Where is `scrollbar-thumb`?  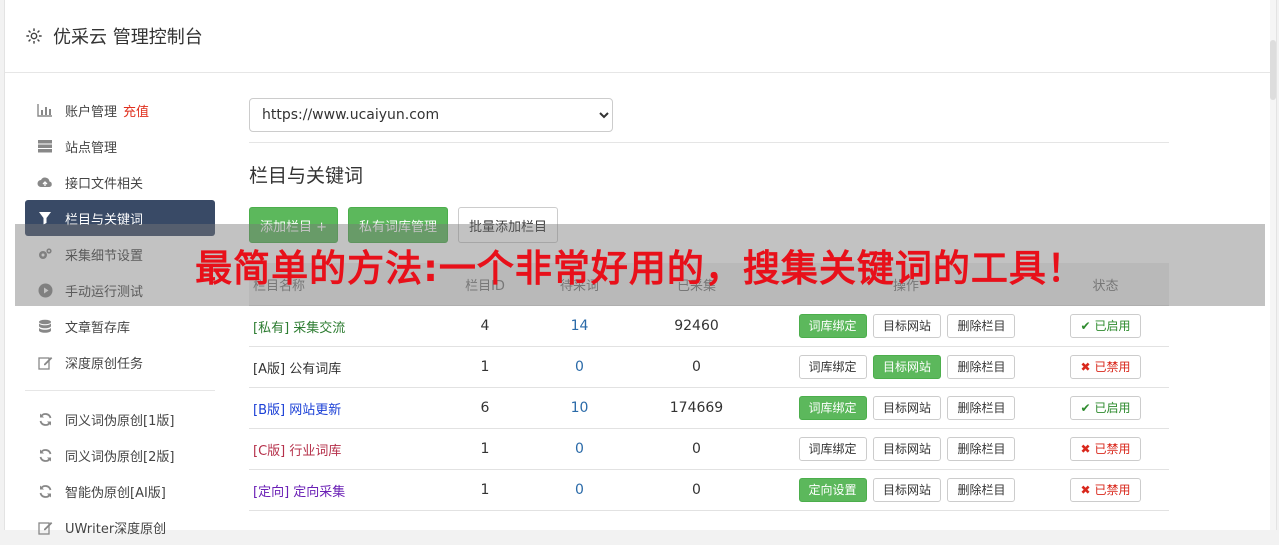 scrollbar-thumb is located at coordinates (1273, 70).